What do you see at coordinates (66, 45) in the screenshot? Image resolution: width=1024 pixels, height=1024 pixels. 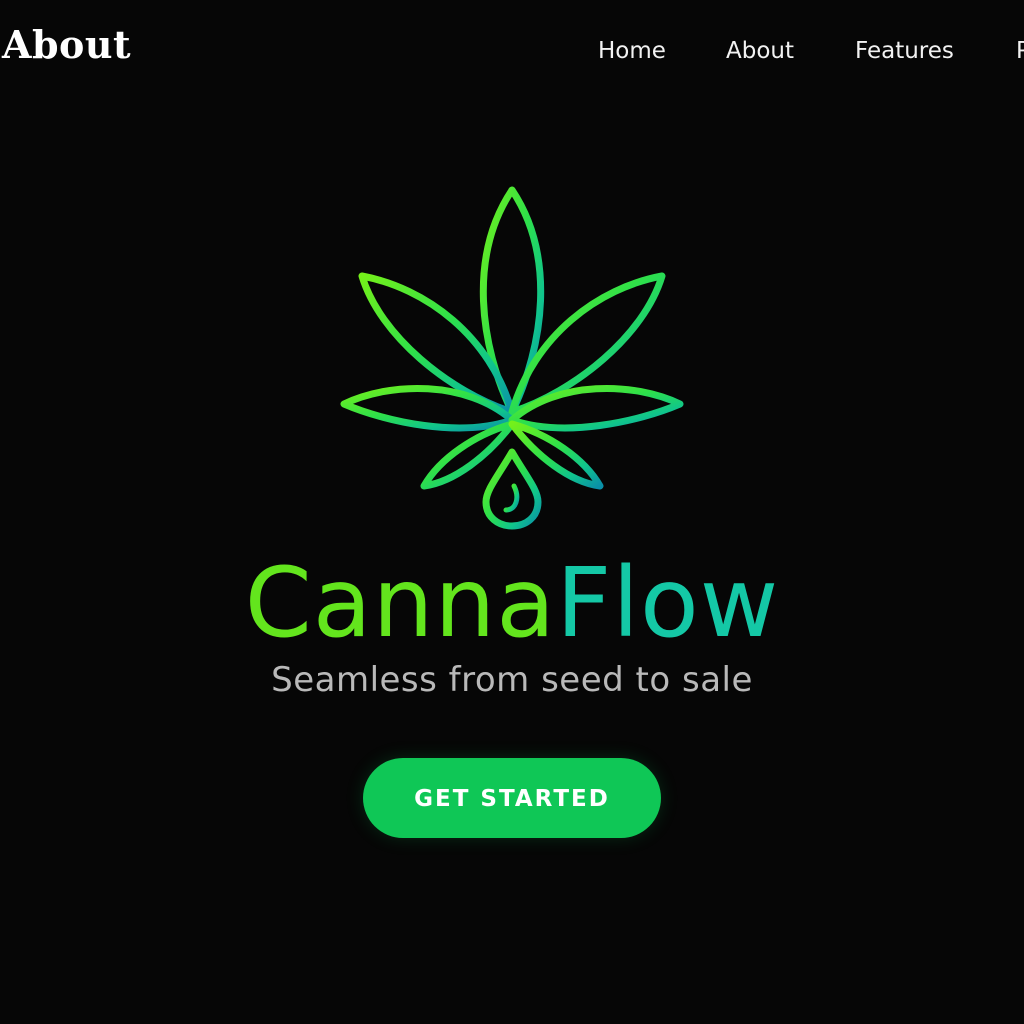 I see `brand-logo-text: About` at bounding box center [66, 45].